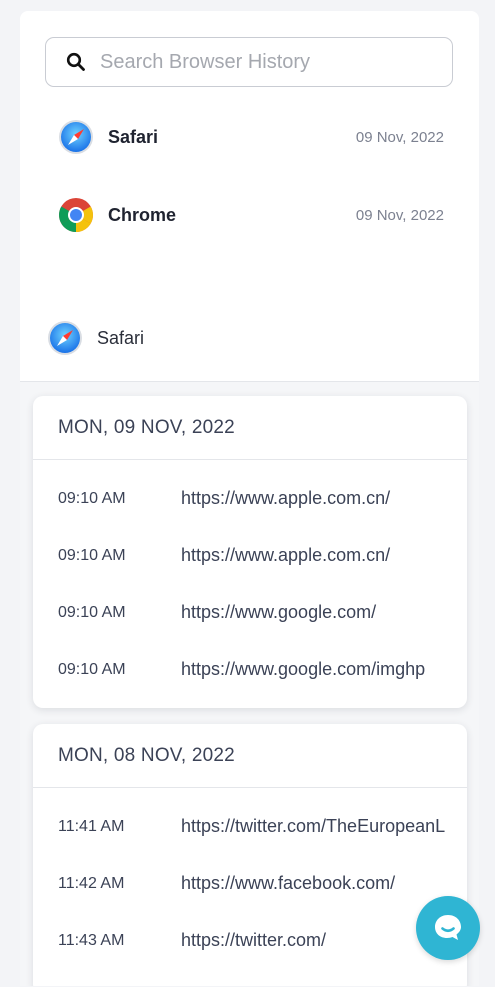  I want to click on search-box, so click(249, 62).